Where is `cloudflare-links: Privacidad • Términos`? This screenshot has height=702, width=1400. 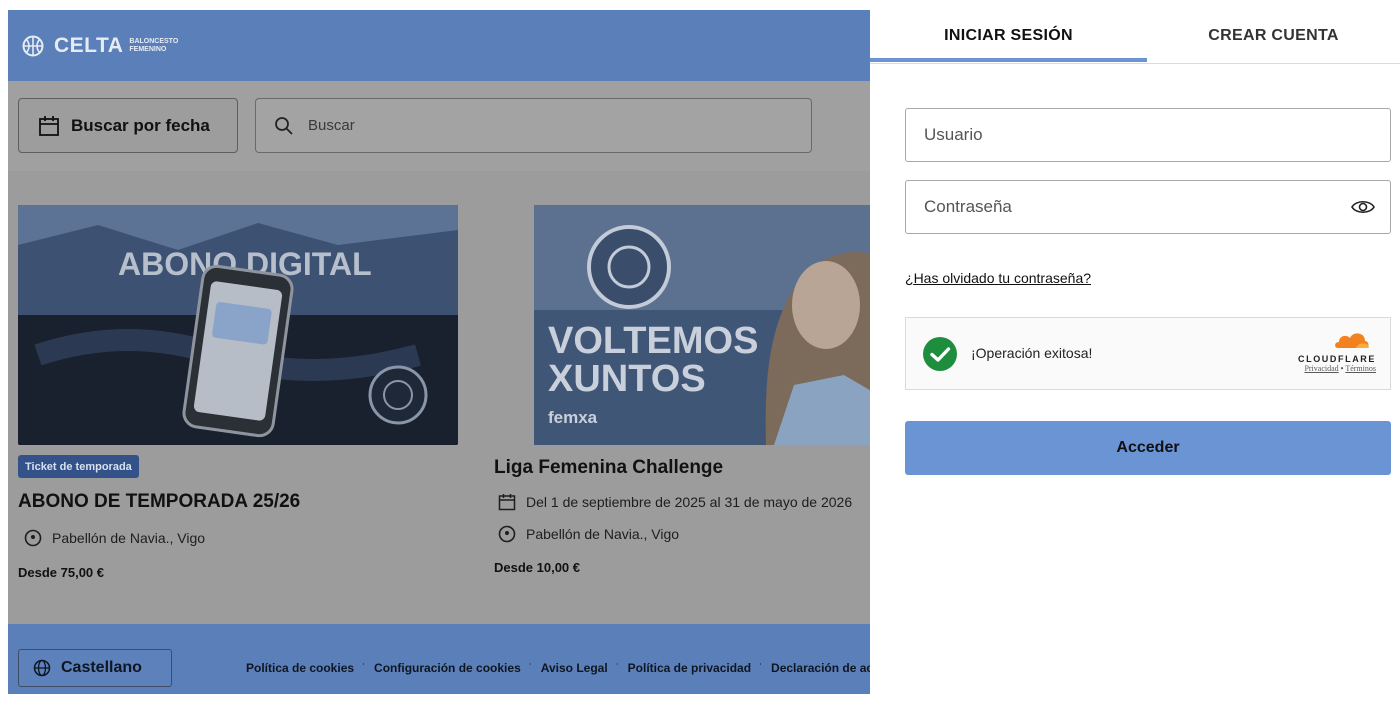
cloudflare-links: Privacidad • Términos is located at coordinates (1330, 368).